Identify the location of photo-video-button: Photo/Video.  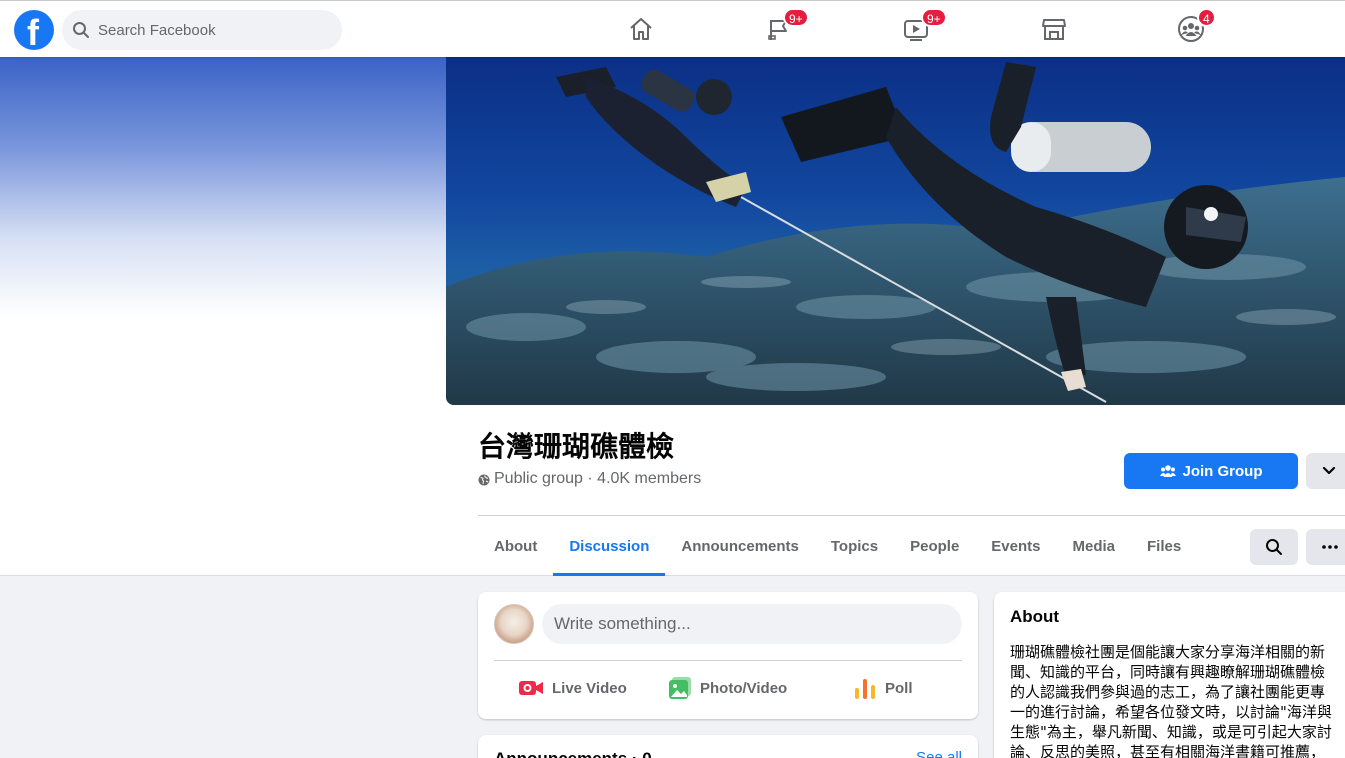
(727, 688).